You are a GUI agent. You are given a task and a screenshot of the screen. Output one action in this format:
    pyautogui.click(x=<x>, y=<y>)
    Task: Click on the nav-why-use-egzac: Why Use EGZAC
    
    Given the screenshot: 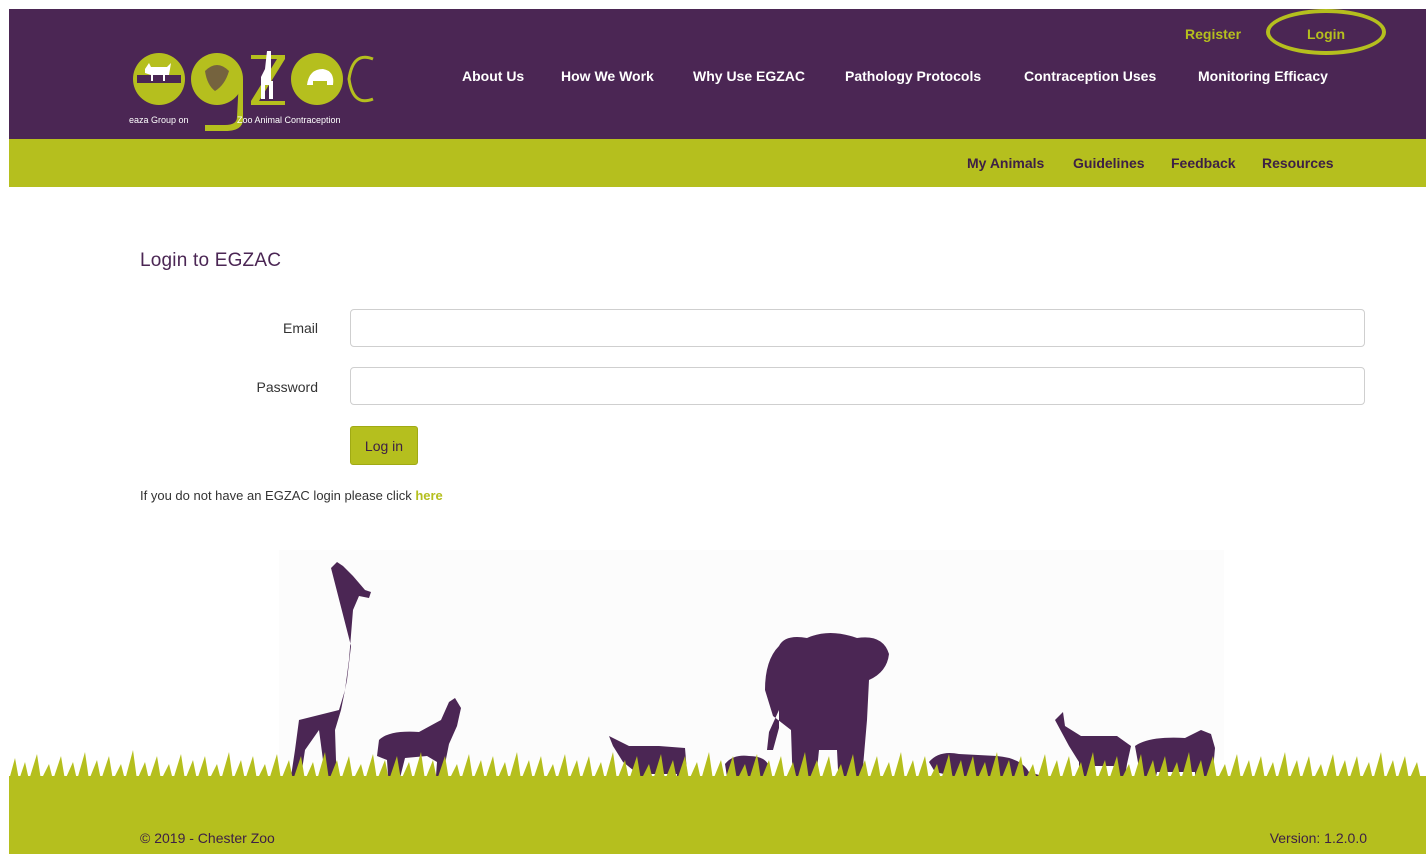 What is the action you would take?
    pyautogui.click(x=749, y=76)
    